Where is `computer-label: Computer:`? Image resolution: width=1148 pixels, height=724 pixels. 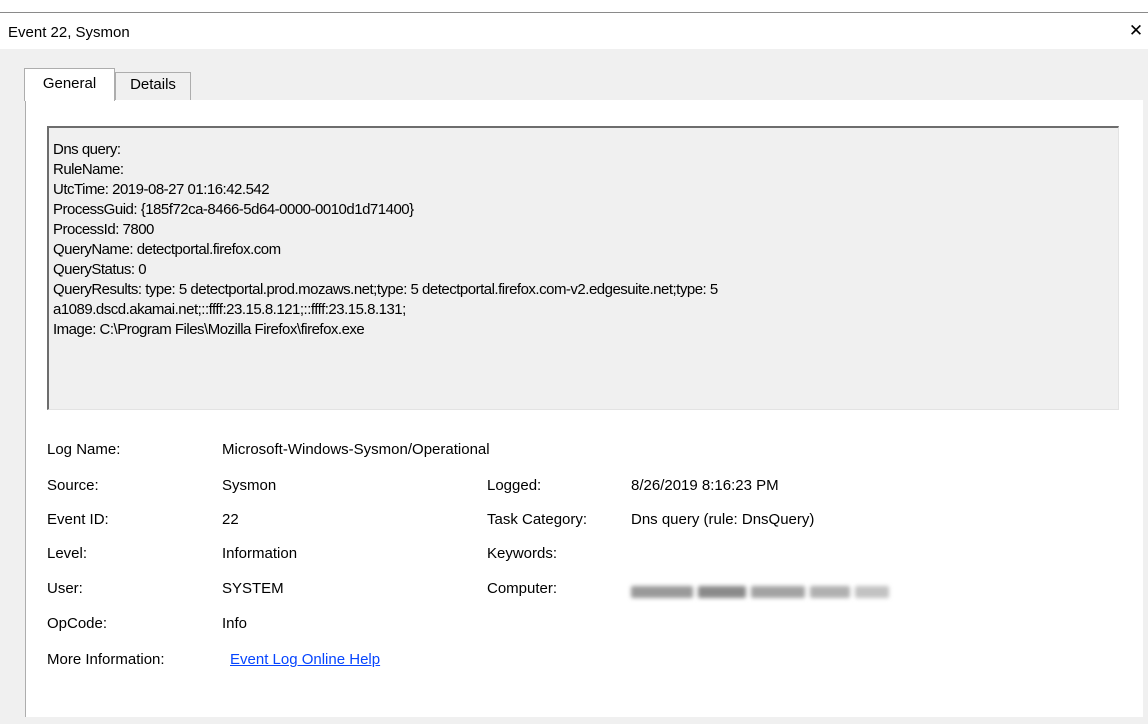
computer-label: Computer: is located at coordinates (522, 588).